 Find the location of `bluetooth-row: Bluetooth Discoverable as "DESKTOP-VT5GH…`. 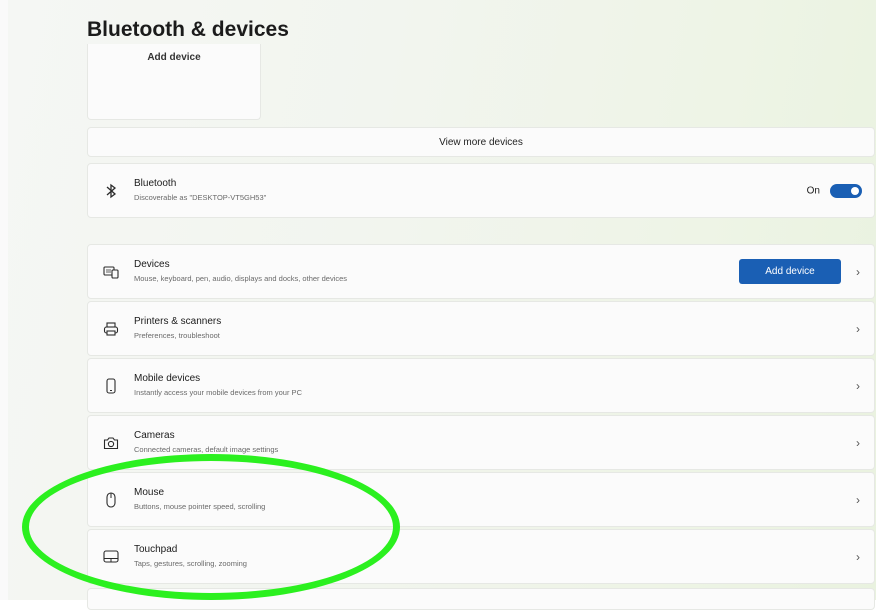

bluetooth-row: Bluetooth Discoverable as "DESKTOP-VT5GH… is located at coordinates (481, 190).